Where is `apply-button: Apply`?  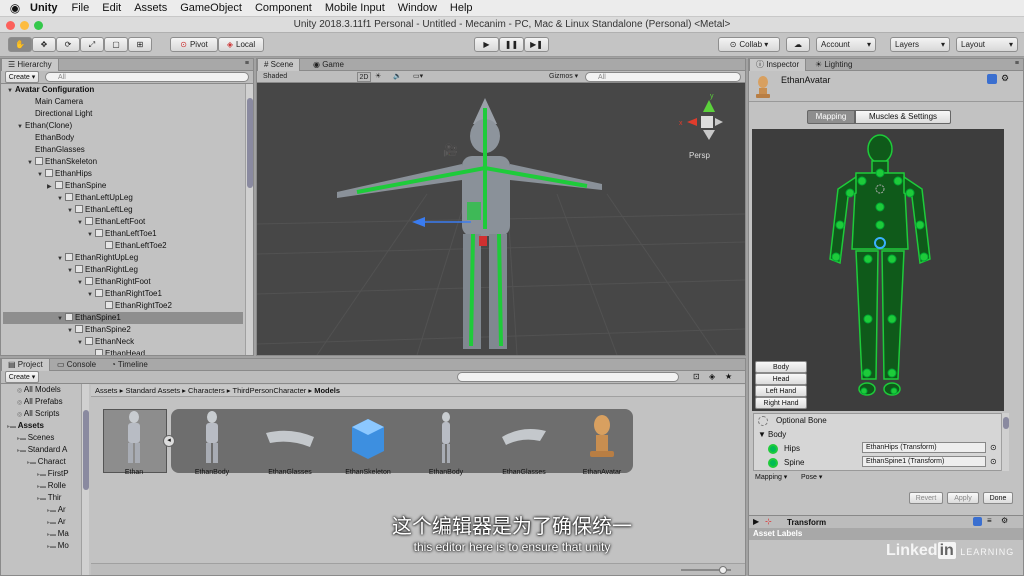 apply-button: Apply is located at coordinates (963, 498).